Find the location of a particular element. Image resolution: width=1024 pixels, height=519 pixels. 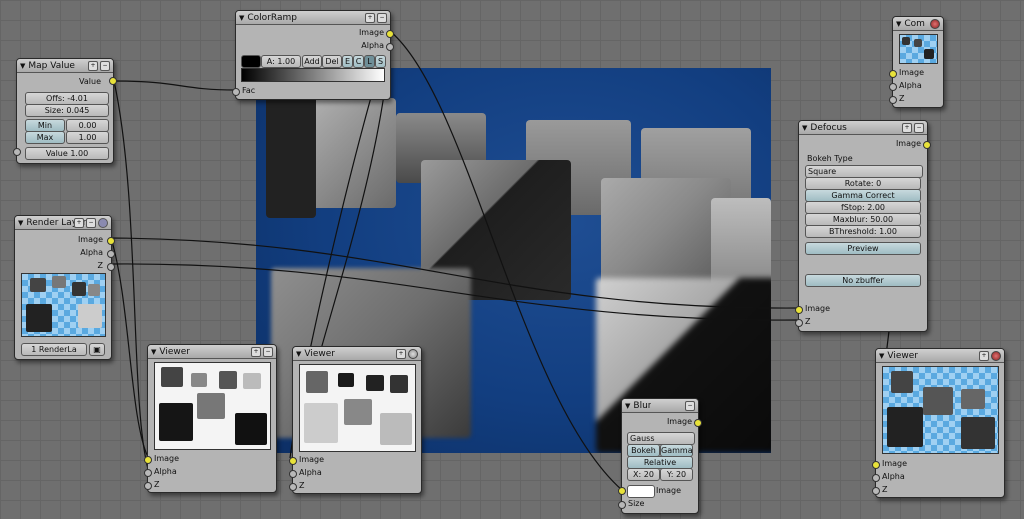

bthreshold-field: BThreshold: 1.00 is located at coordinates (863, 231).